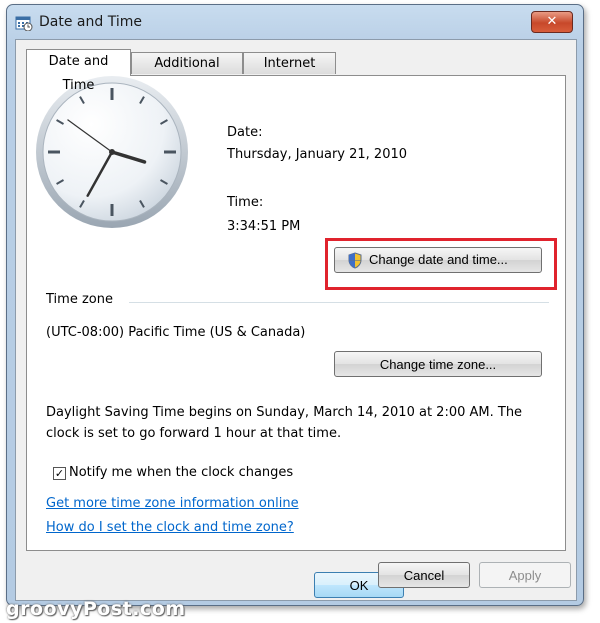 This screenshot has height=623, width=600. I want to click on notify-checkbox: ✓, so click(59, 473).